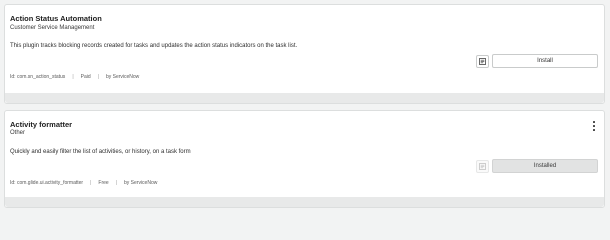  I want to click on installed-button: Installed, so click(545, 166).